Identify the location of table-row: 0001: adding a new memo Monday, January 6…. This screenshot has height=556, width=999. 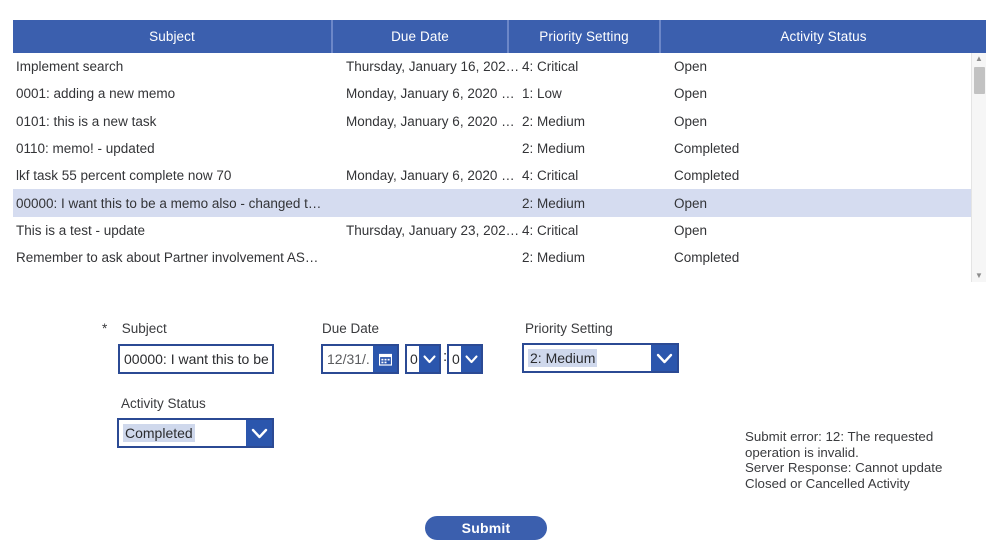
(499, 93).